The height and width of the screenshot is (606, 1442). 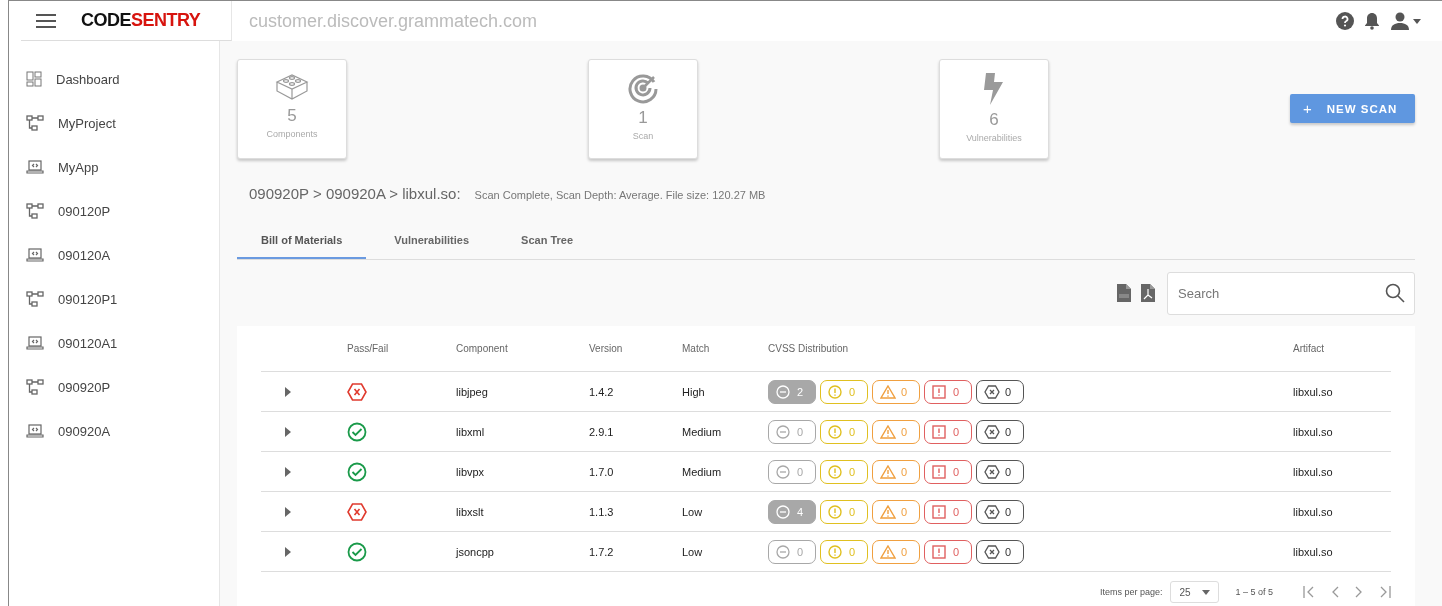 I want to click on sidebar-item: 090120P, so click(x=114, y=211).